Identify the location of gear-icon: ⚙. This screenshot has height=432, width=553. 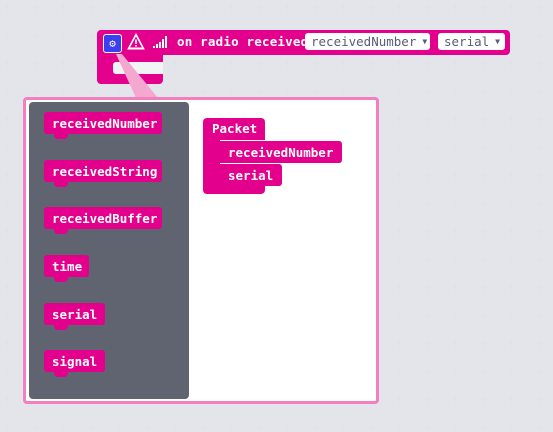
(112, 43).